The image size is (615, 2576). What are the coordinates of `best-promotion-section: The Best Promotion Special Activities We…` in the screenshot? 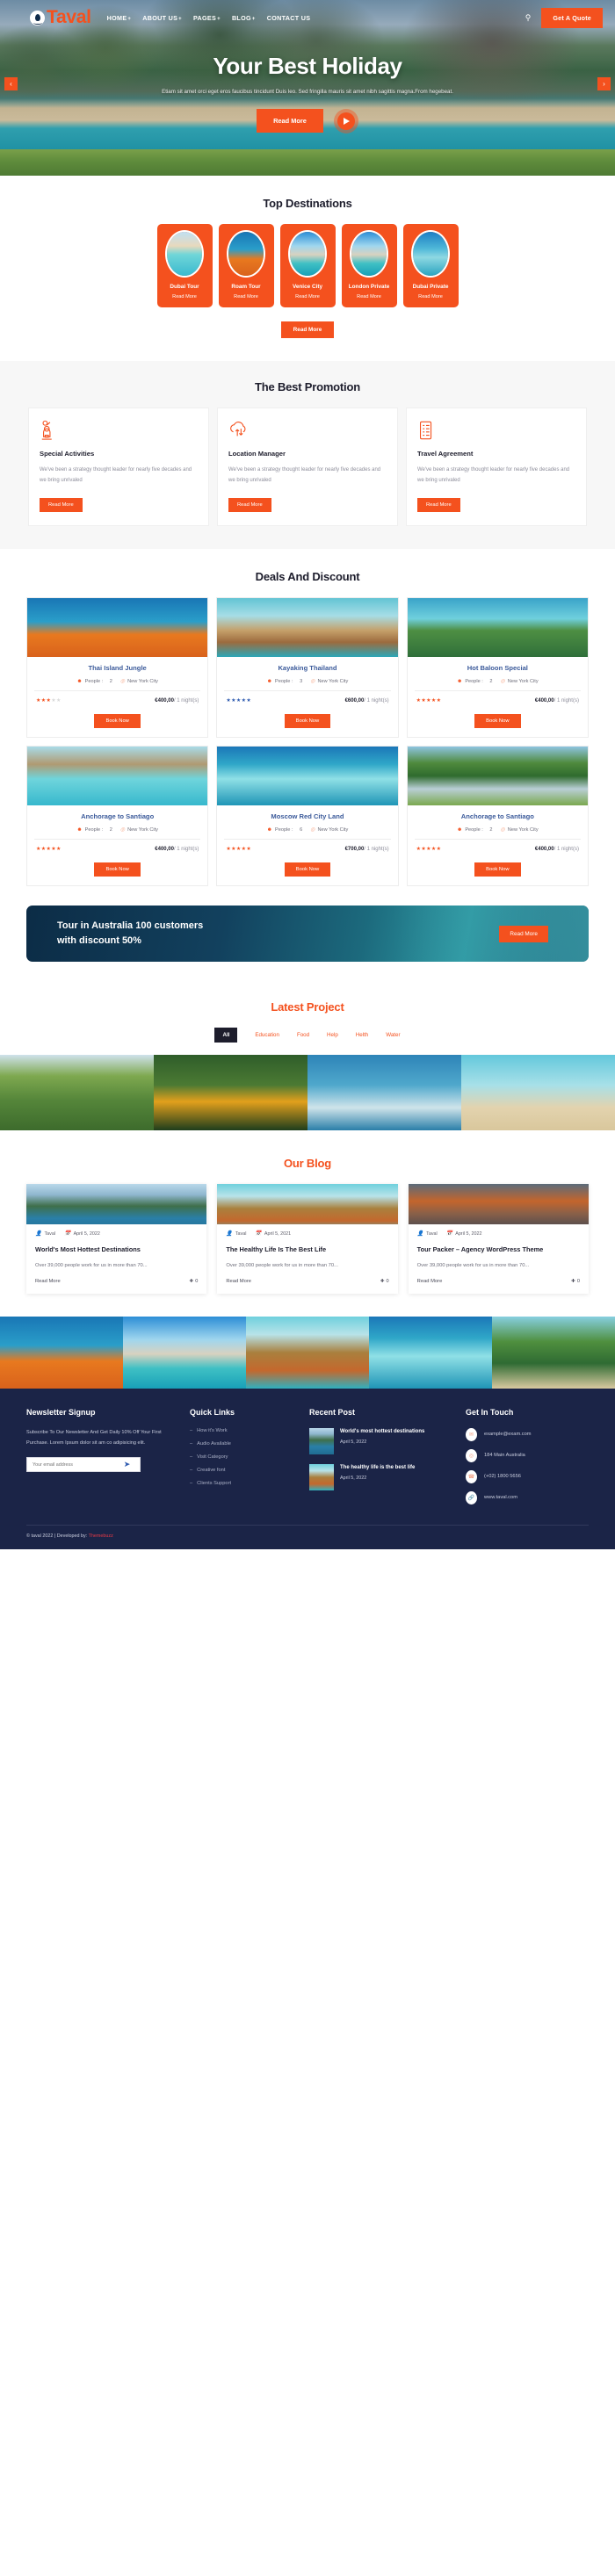 It's located at (307, 455).